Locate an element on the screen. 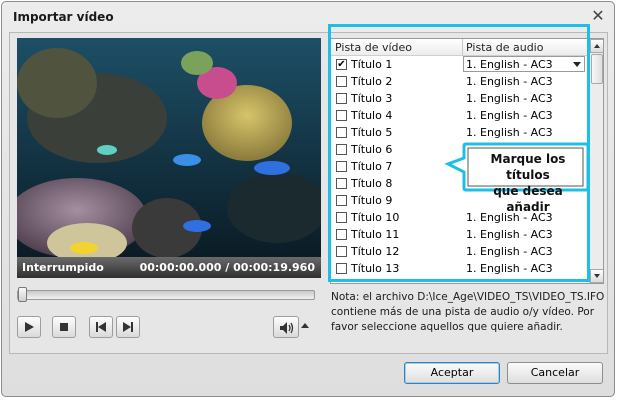 The width and height of the screenshot is (618, 400). callout-text: Marque los títulos que desea añadir is located at coordinates (528, 183).